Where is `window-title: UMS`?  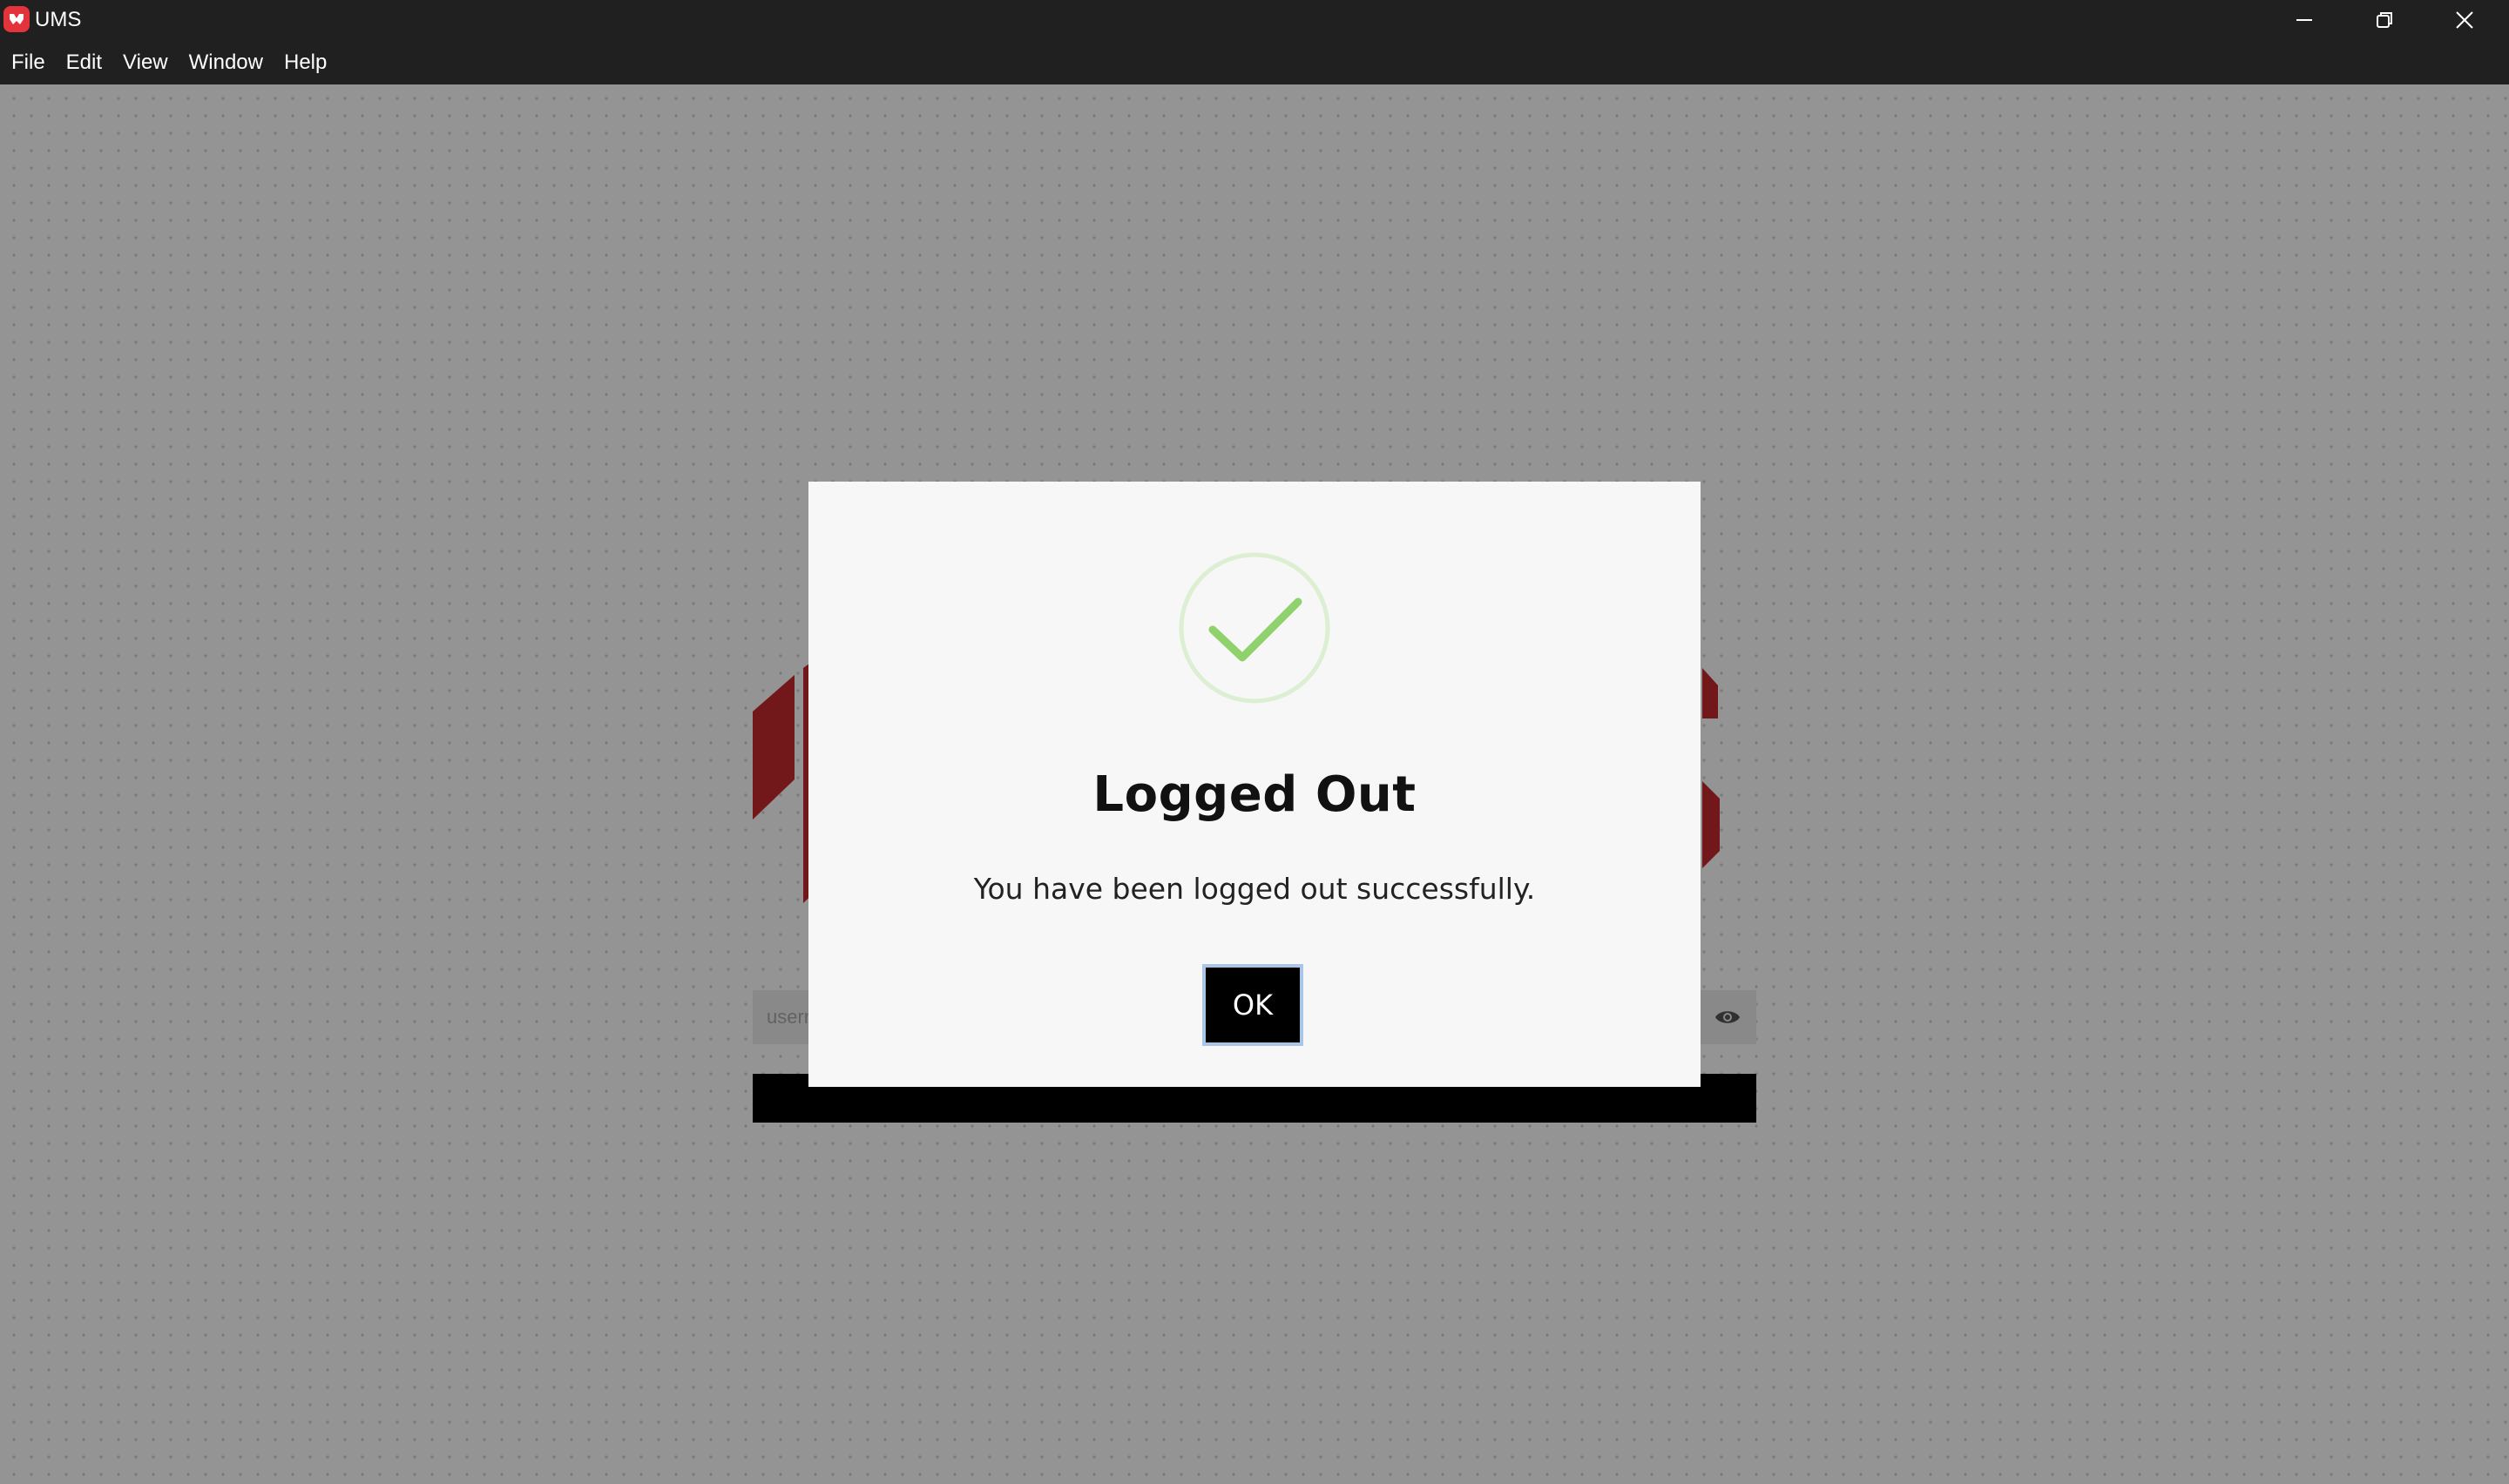
window-title: UMS is located at coordinates (58, 19).